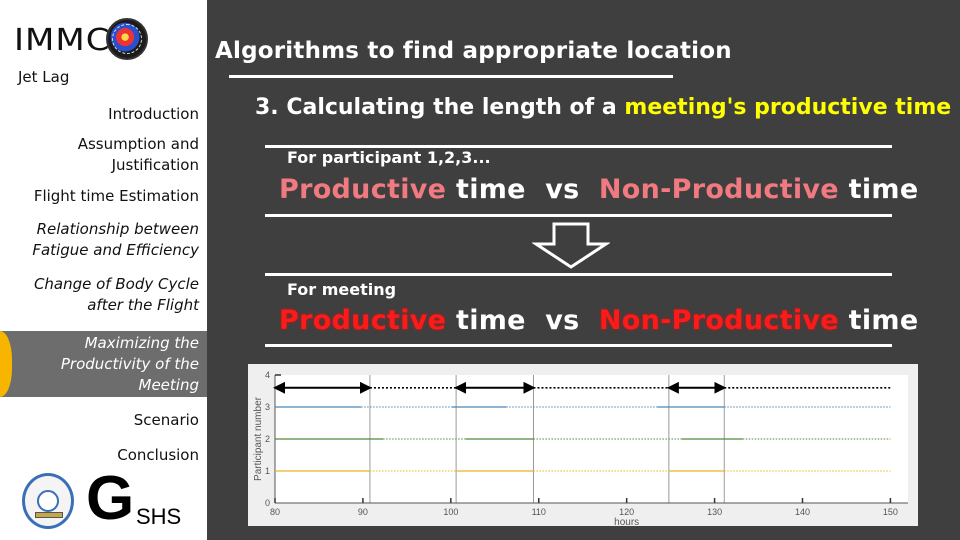 Image resolution: width=960 pixels, height=540 pixels. I want to click on x-tick-label: 110, so click(539, 512).